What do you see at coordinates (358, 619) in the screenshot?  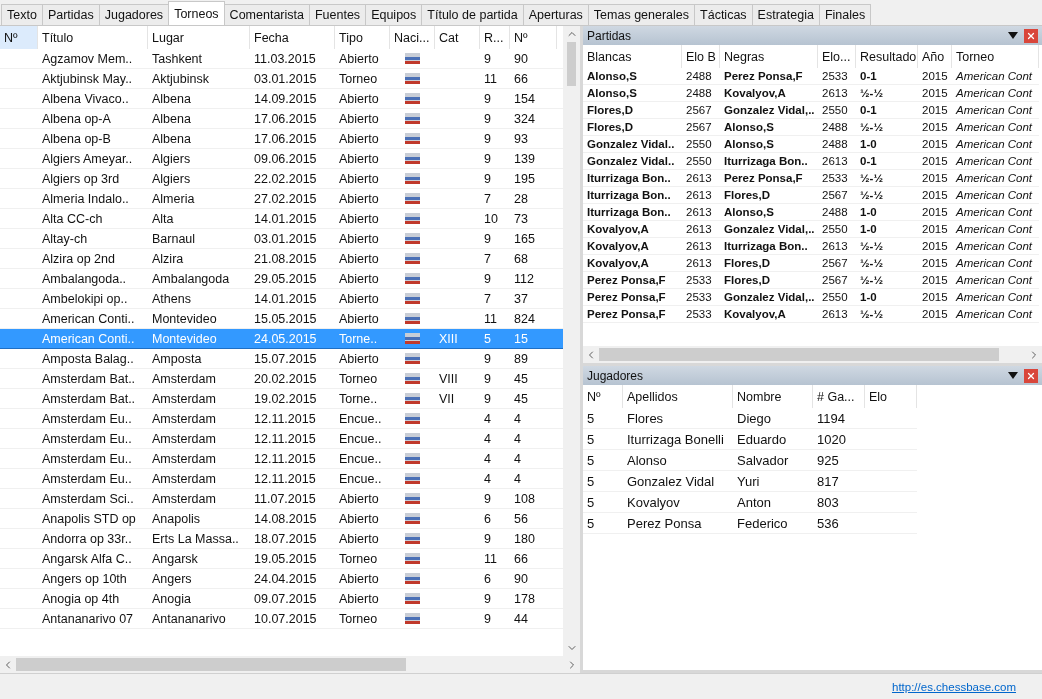 I see `table-cell-text: Torneo` at bounding box center [358, 619].